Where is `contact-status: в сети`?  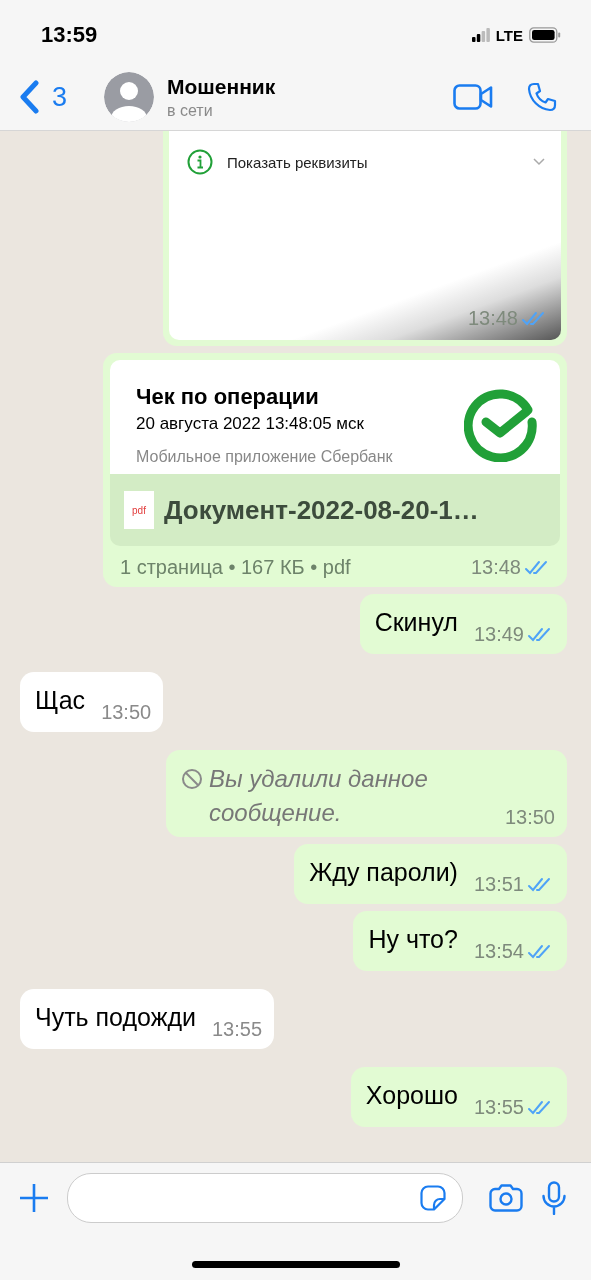 contact-status: в сети is located at coordinates (190, 110).